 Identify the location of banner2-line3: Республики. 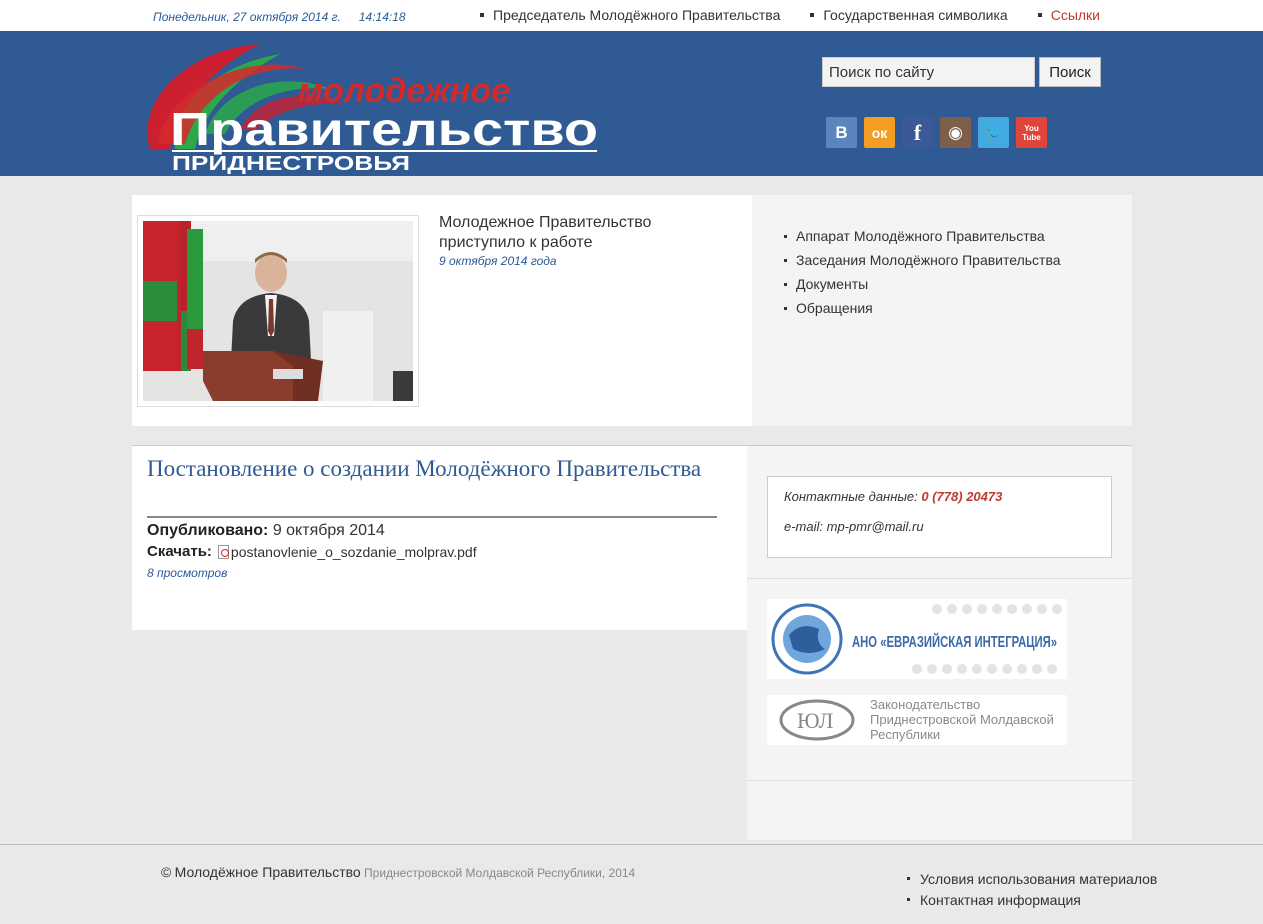
(905, 734).